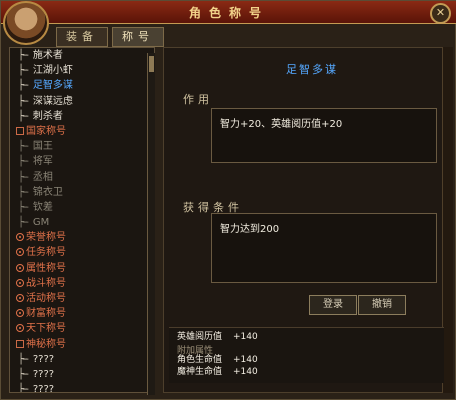 The height and width of the screenshot is (400, 456). What do you see at coordinates (250, 229) in the screenshot?
I see `condition-text: 智力达到200` at bounding box center [250, 229].